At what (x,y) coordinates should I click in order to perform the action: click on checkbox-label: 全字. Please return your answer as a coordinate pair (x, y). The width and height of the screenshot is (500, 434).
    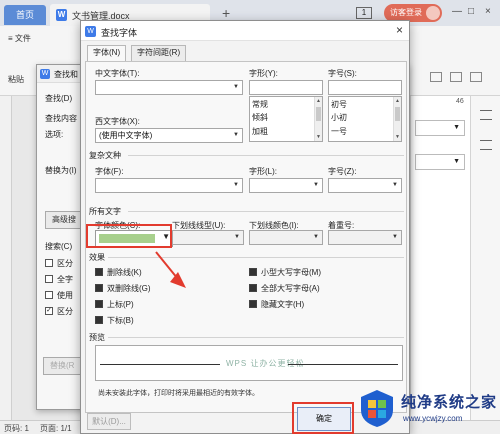
    Looking at the image, I should click on (65, 279).